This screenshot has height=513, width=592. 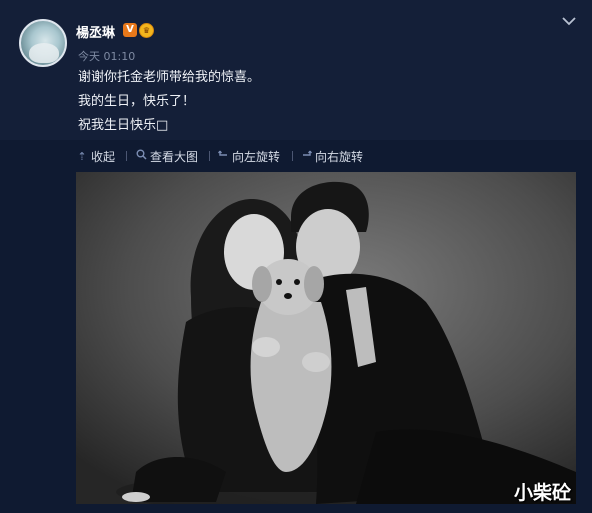 What do you see at coordinates (130, 30) in the screenshot?
I see `verified-badge: V` at bounding box center [130, 30].